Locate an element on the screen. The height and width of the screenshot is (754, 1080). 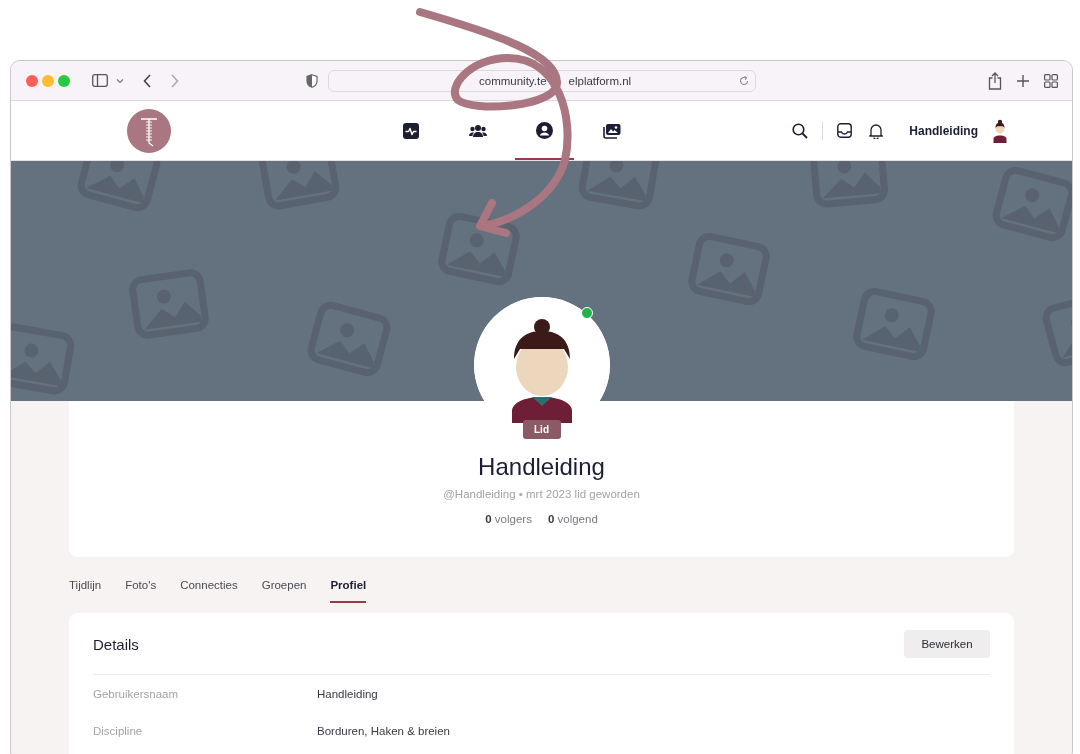
shield-icon is located at coordinates (312, 80).